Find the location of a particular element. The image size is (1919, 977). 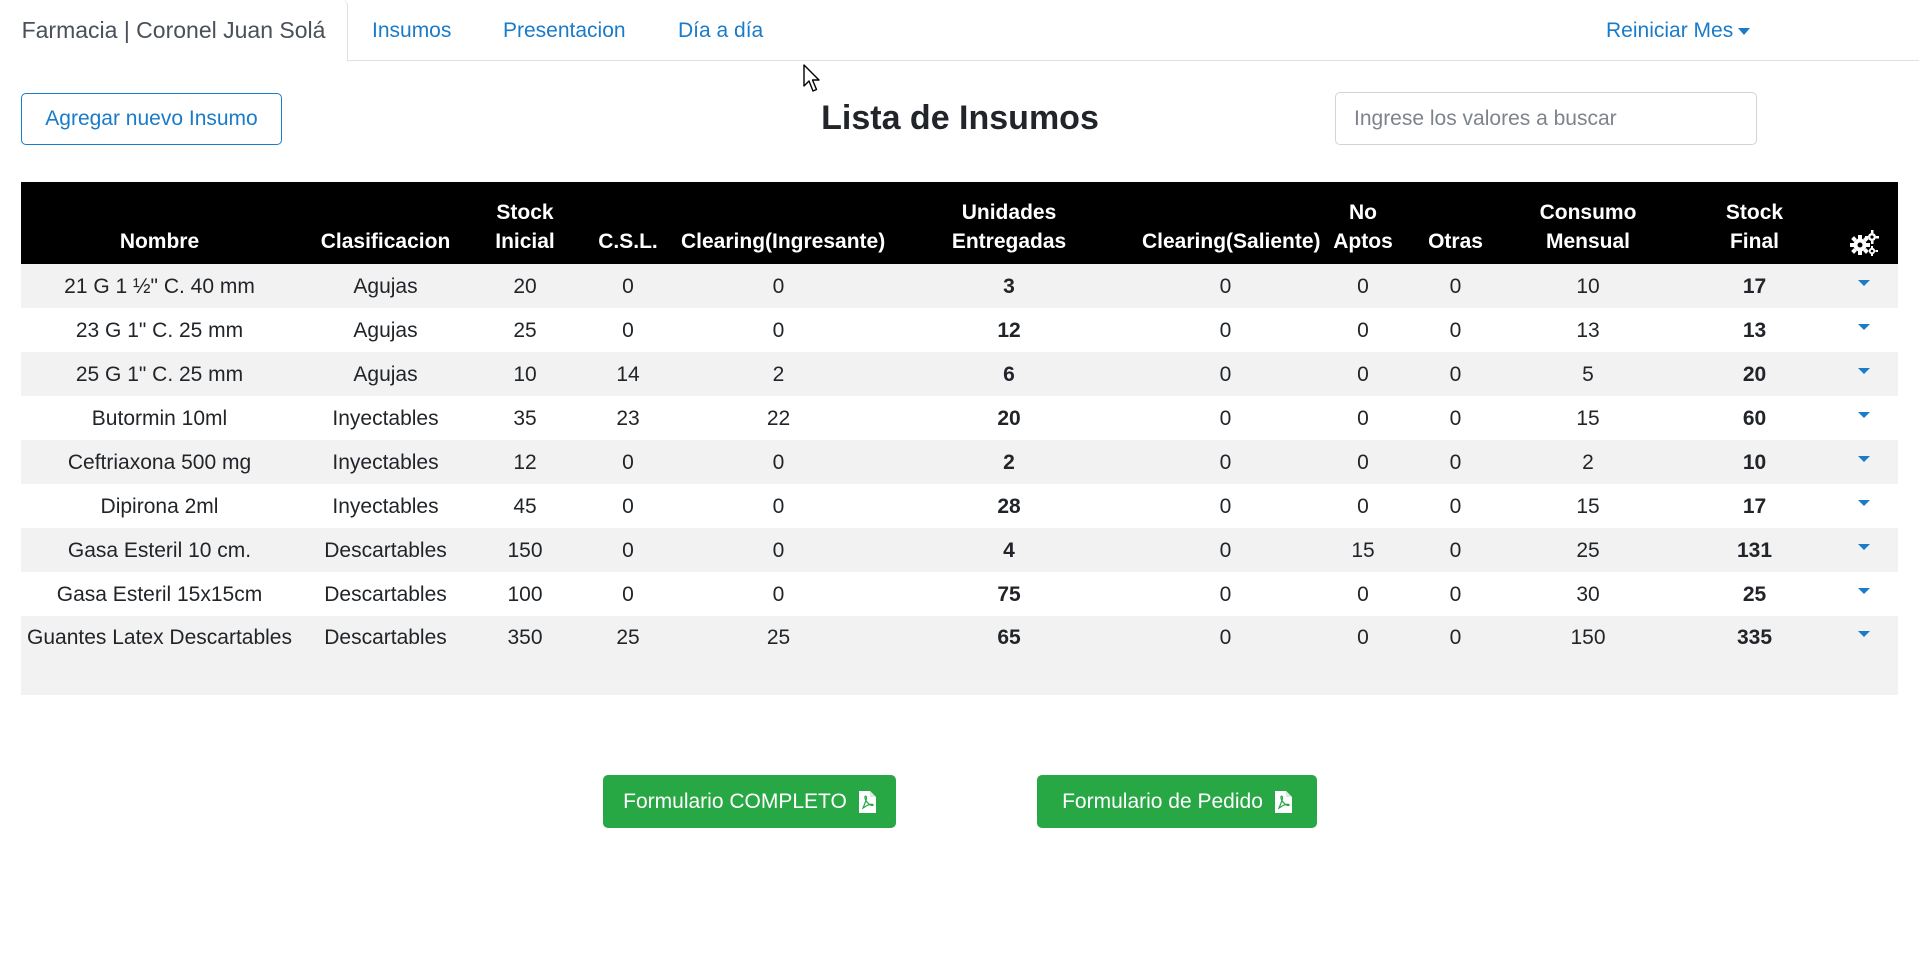

col-header-clearing-saliente: Clearing(Saliente) is located at coordinates (1230, 223).